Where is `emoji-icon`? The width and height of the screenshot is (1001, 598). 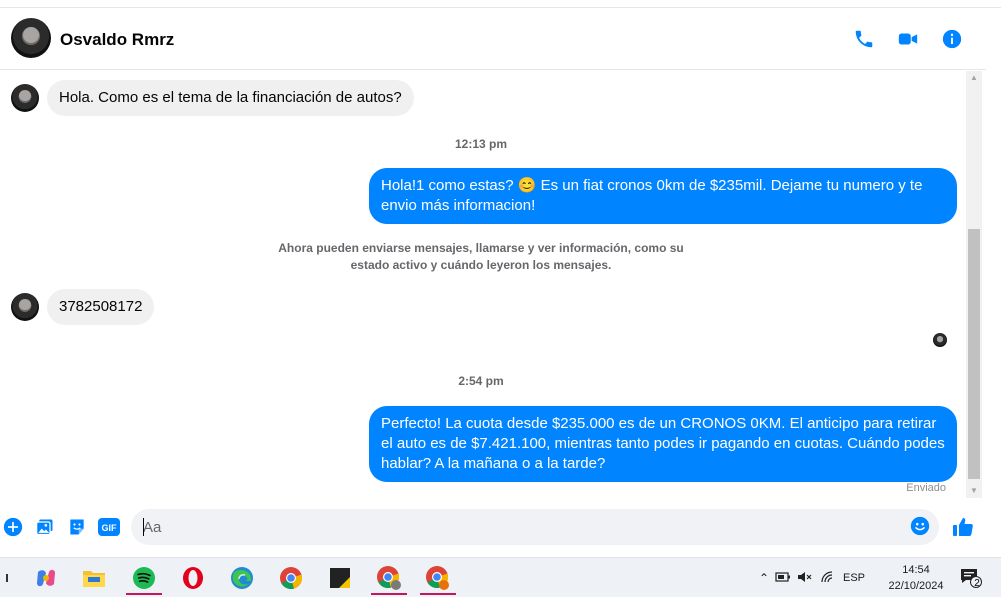 emoji-icon is located at coordinates (921, 527).